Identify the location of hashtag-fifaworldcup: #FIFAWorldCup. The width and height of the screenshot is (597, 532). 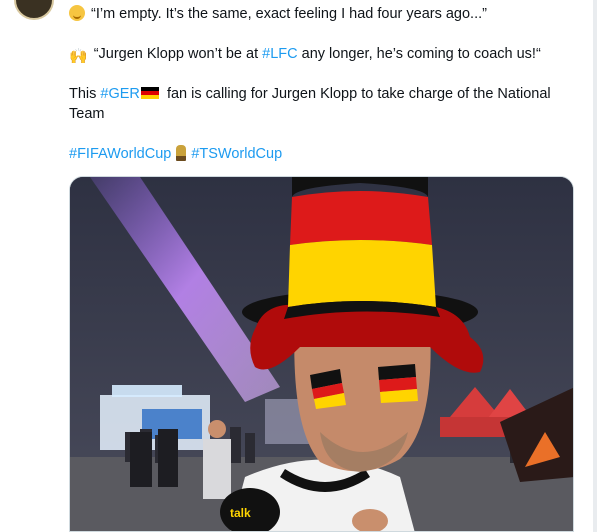
(120, 154).